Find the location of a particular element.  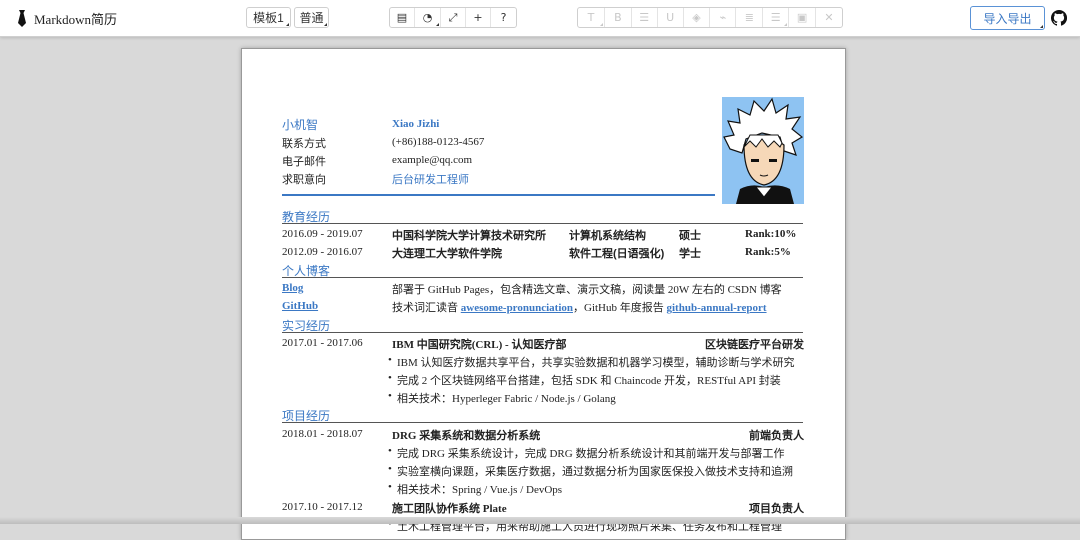

edu-date: 2012.09 - 2016.07 is located at coordinates (322, 252).